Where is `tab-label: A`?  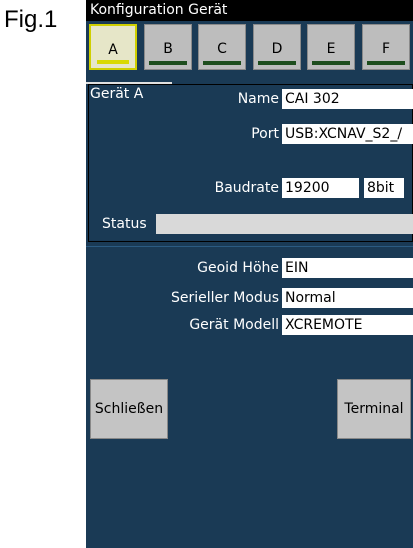
tab-label: A is located at coordinates (113, 50).